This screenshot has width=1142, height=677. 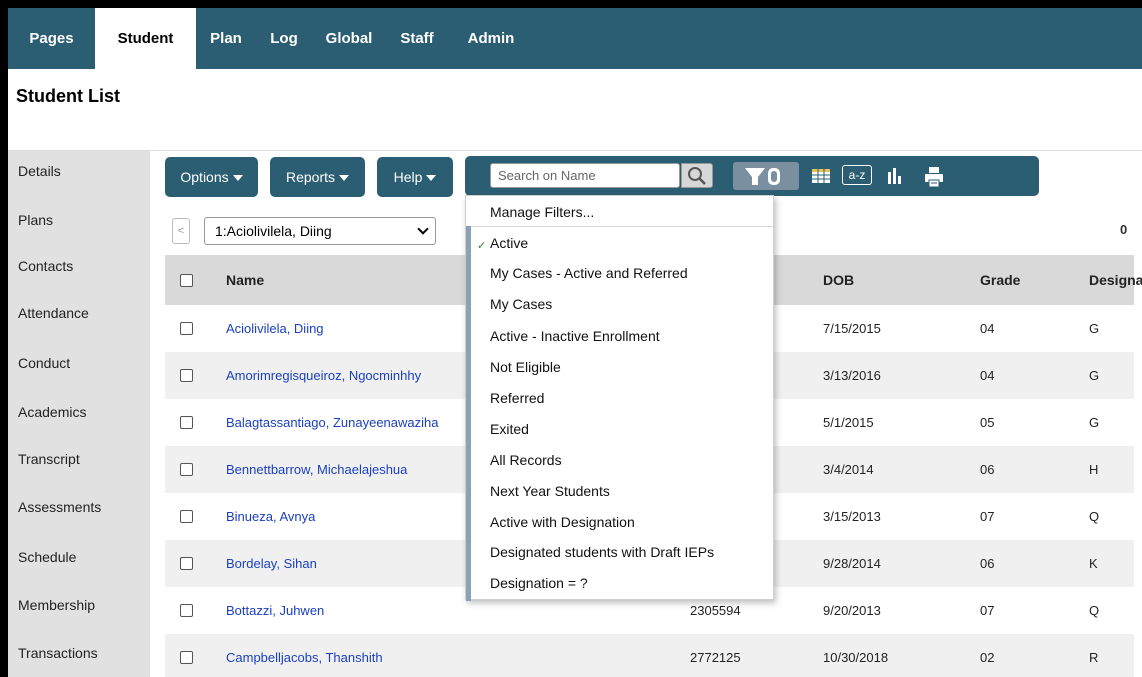 What do you see at coordinates (589, 273) in the screenshot?
I see `menu-item-my-cases-active-referred: My Cases - Active and Referred` at bounding box center [589, 273].